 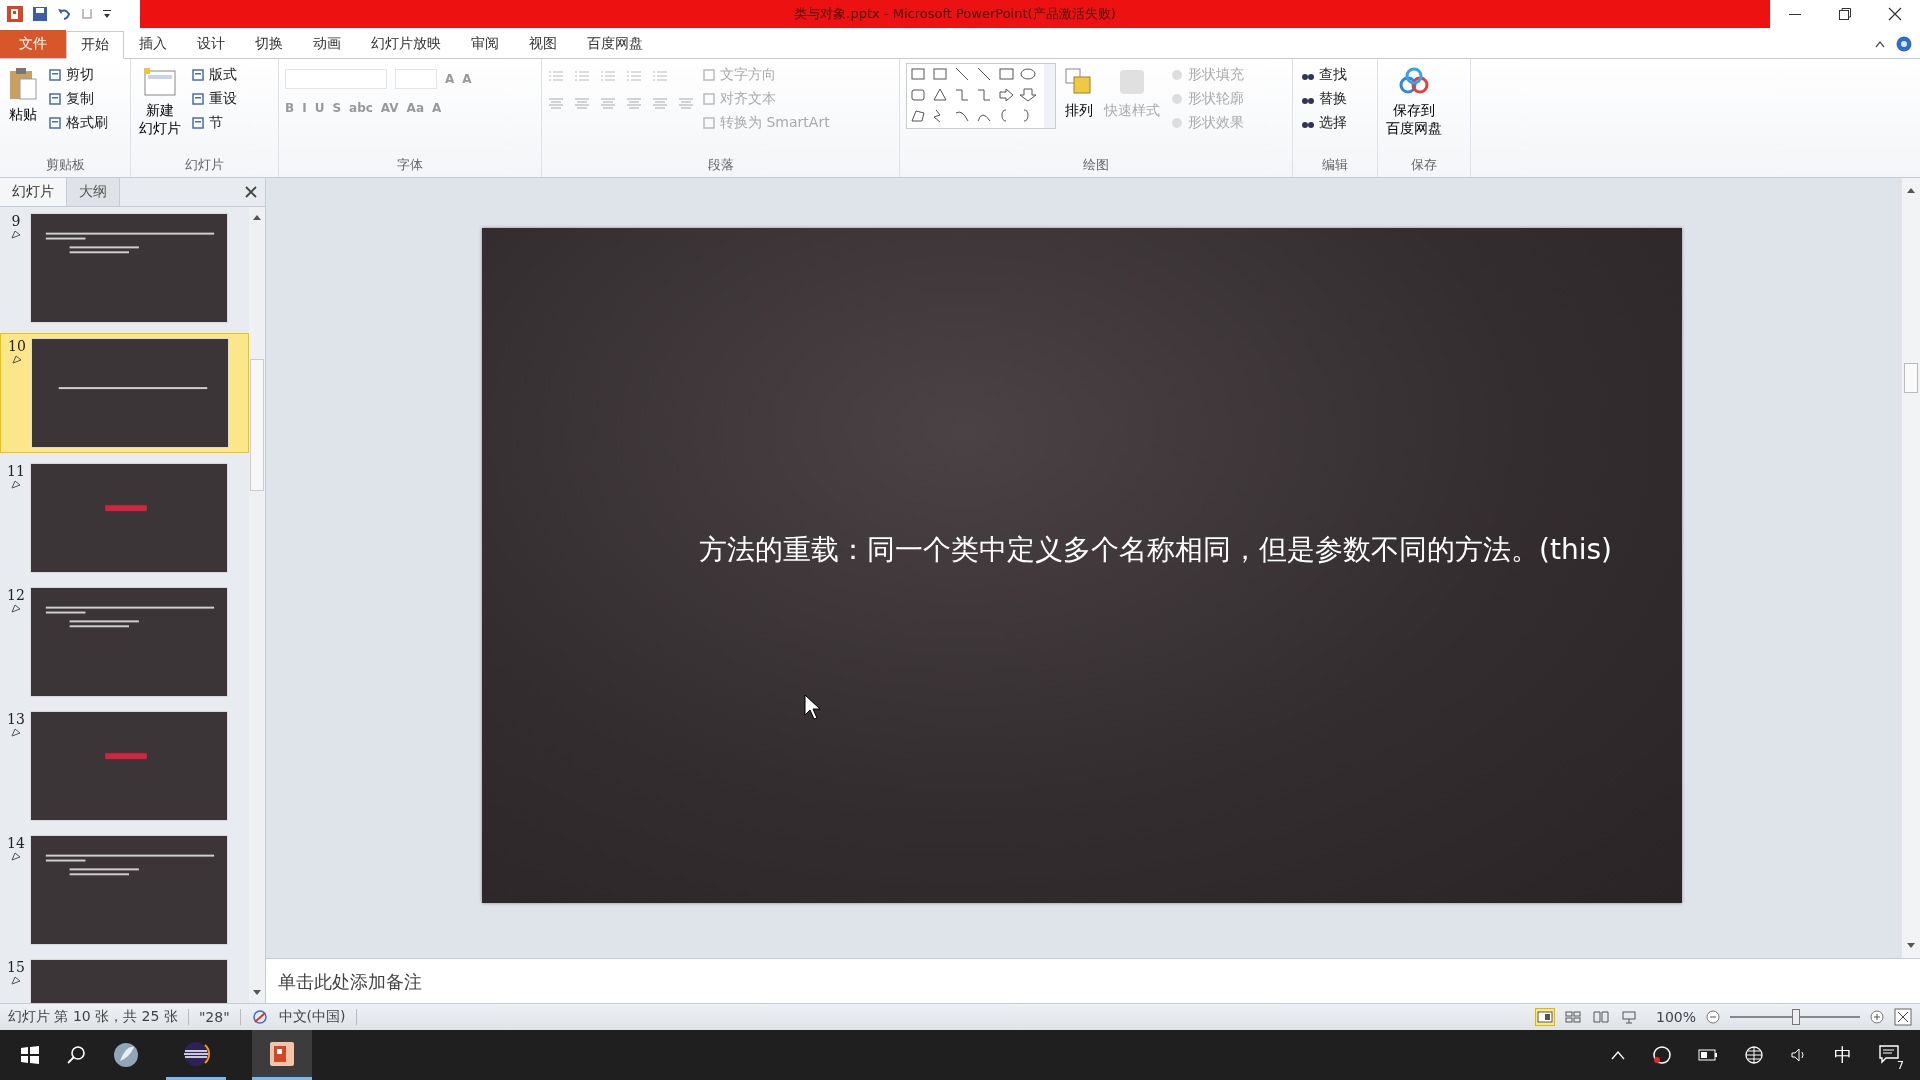 What do you see at coordinates (1628, 1017) in the screenshot?
I see `slideshow-icon` at bounding box center [1628, 1017].